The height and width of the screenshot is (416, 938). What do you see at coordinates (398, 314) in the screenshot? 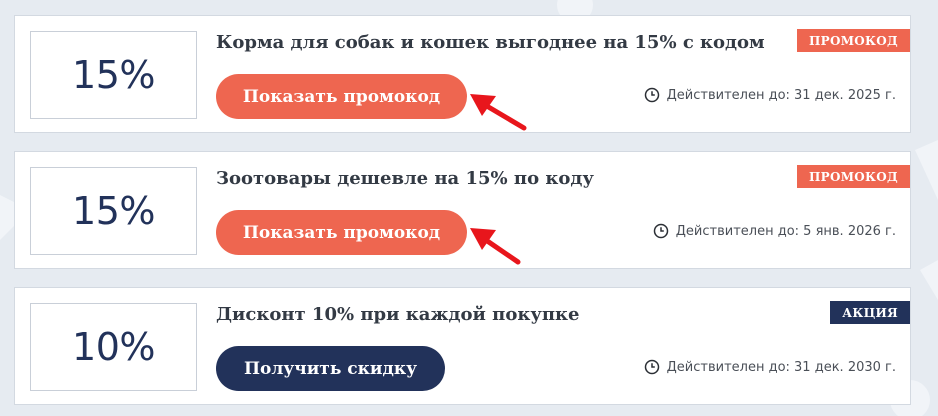
I see `offer-title: Дисконт 10% при каждой покупке` at bounding box center [398, 314].